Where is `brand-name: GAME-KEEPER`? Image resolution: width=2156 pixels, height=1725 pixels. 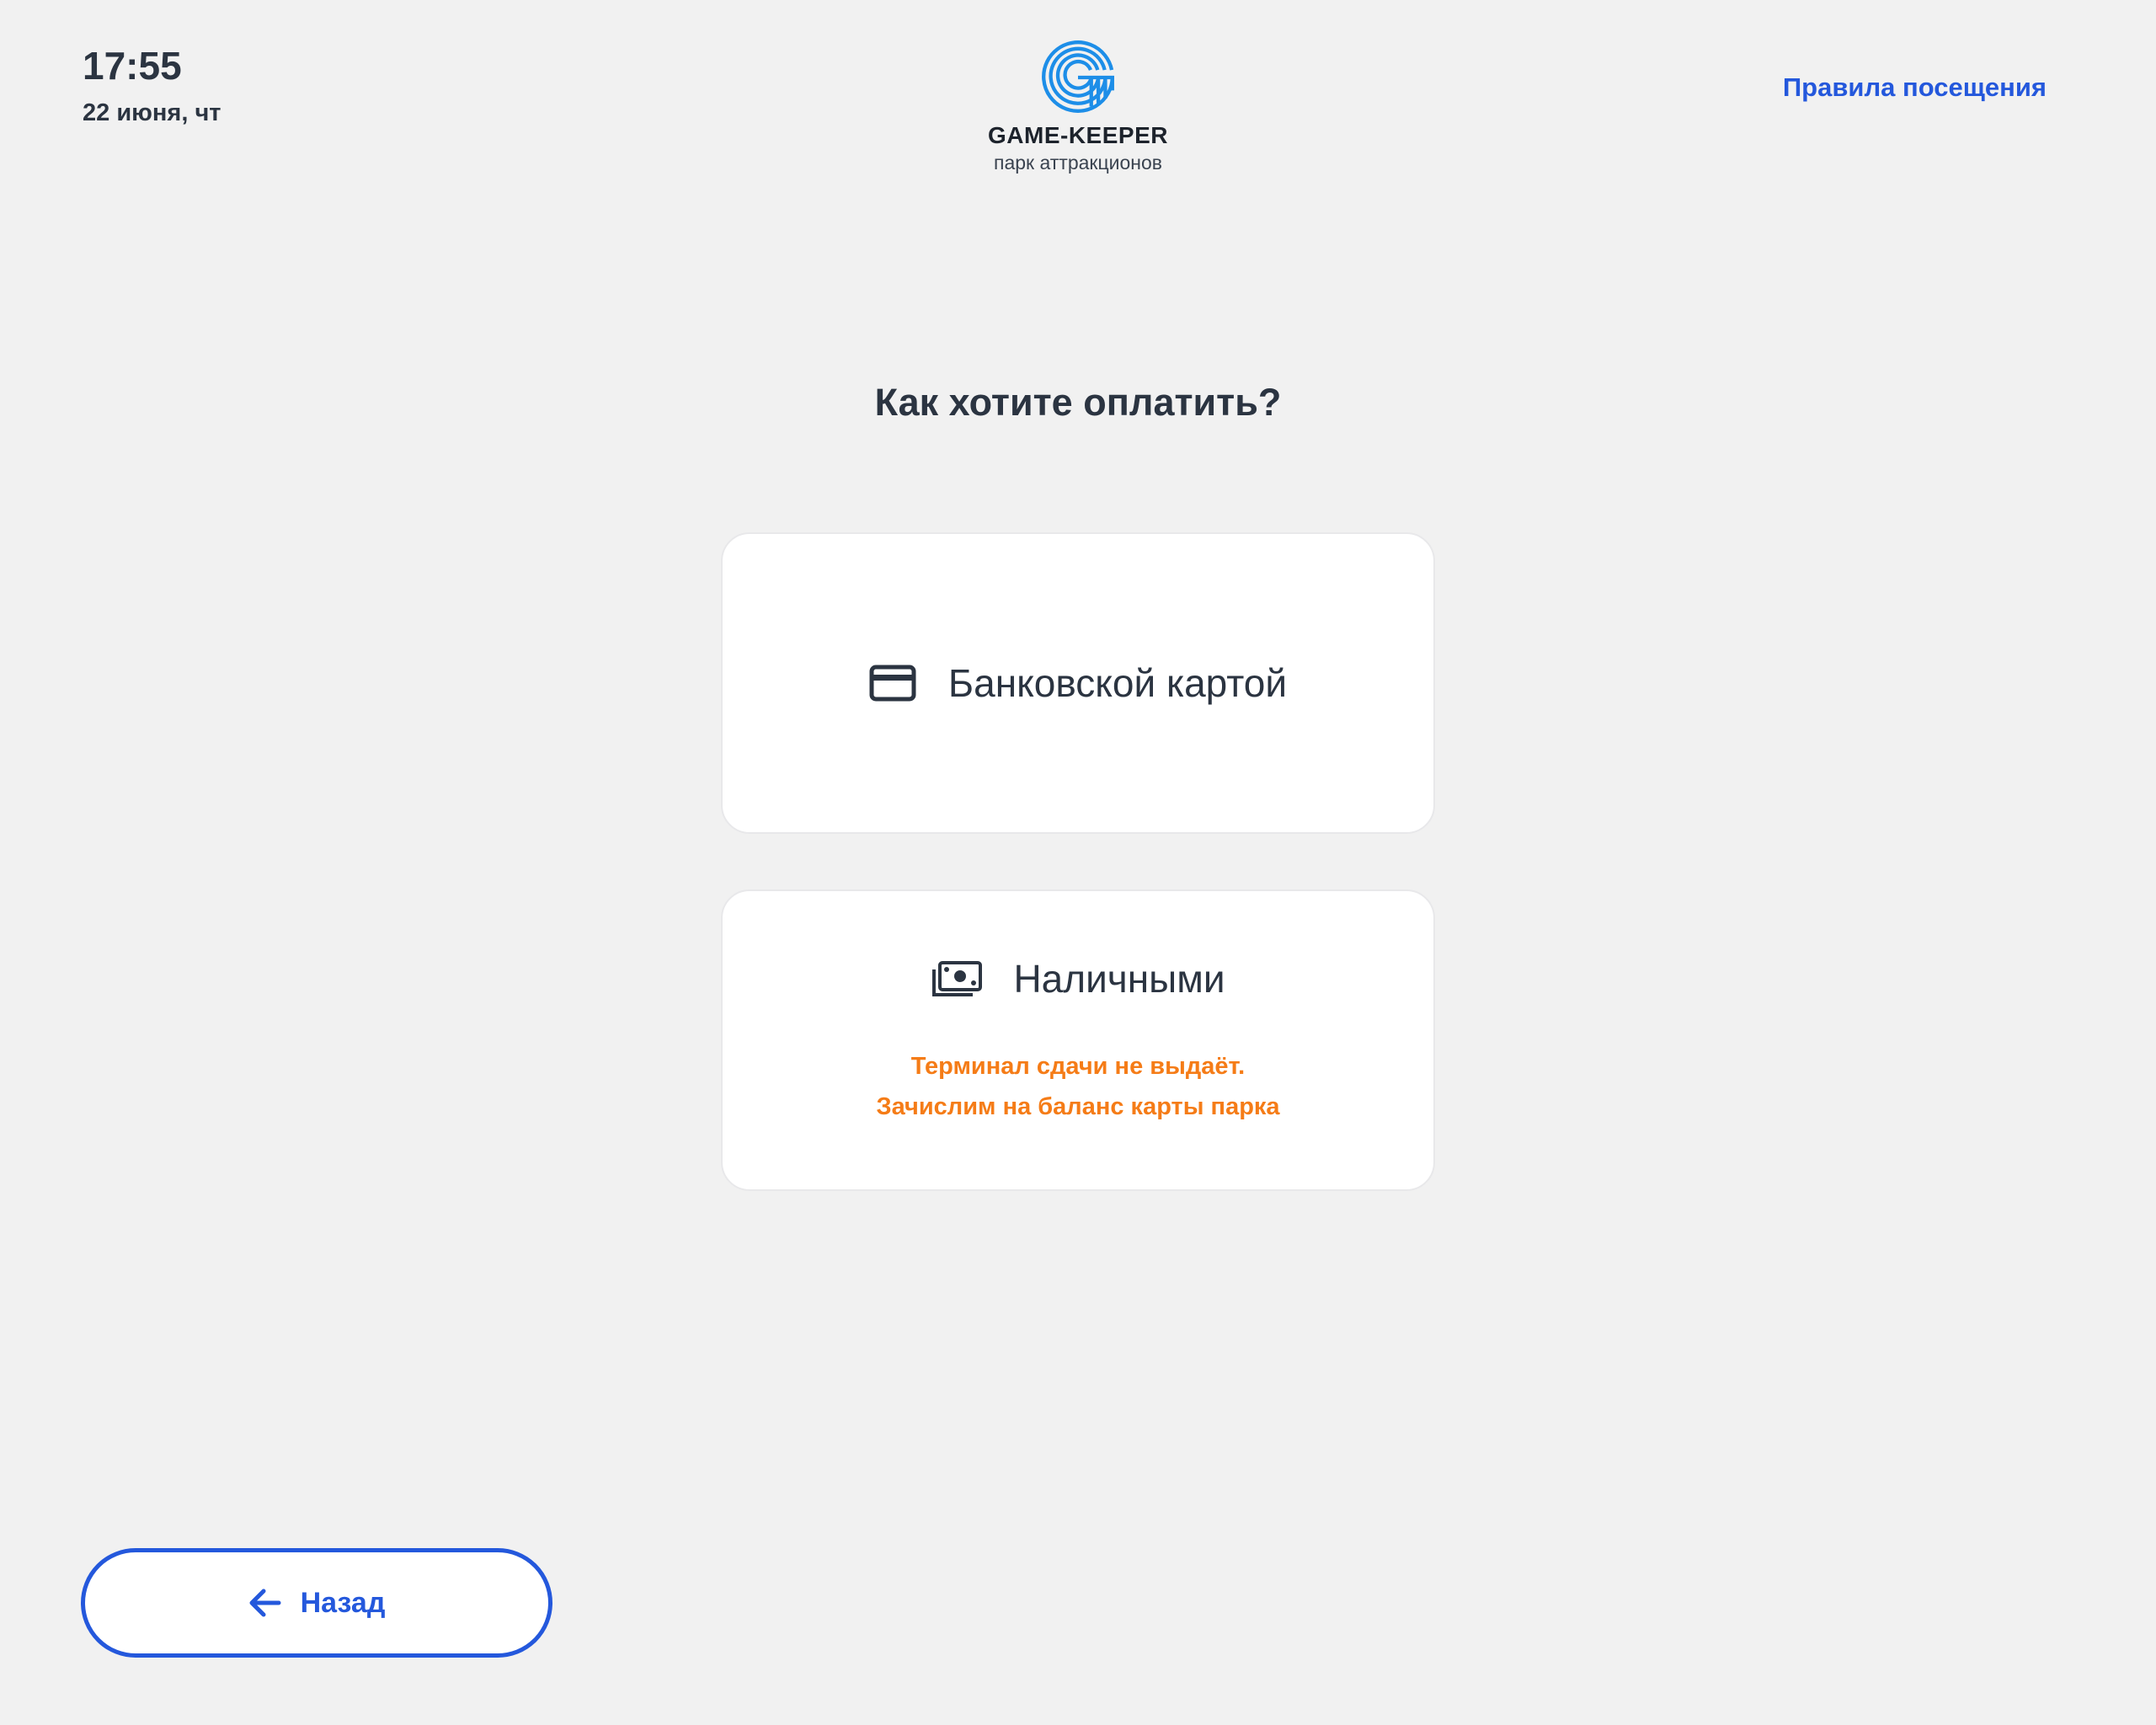
brand-name: GAME-KEEPER is located at coordinates (1078, 135).